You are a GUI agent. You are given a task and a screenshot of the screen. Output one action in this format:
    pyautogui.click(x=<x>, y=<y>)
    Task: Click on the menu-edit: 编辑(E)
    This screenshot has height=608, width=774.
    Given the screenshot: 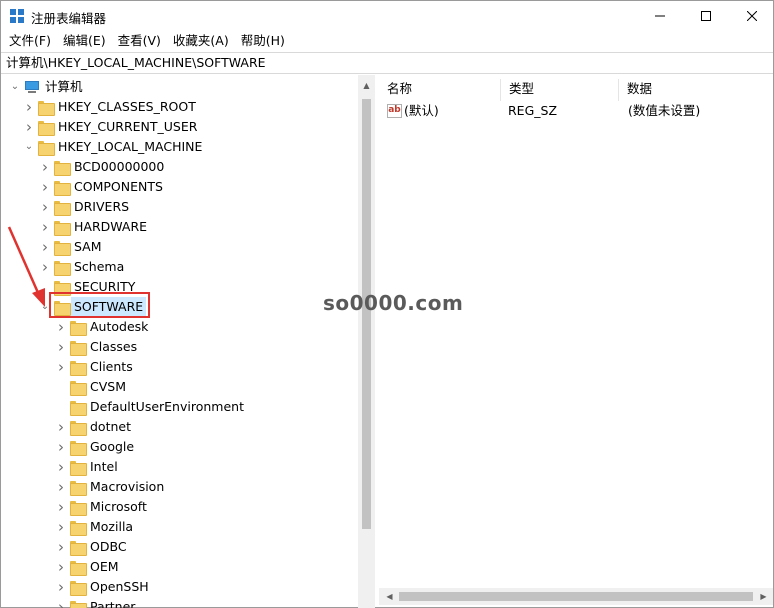 What is the action you would take?
    pyautogui.click(x=84, y=41)
    